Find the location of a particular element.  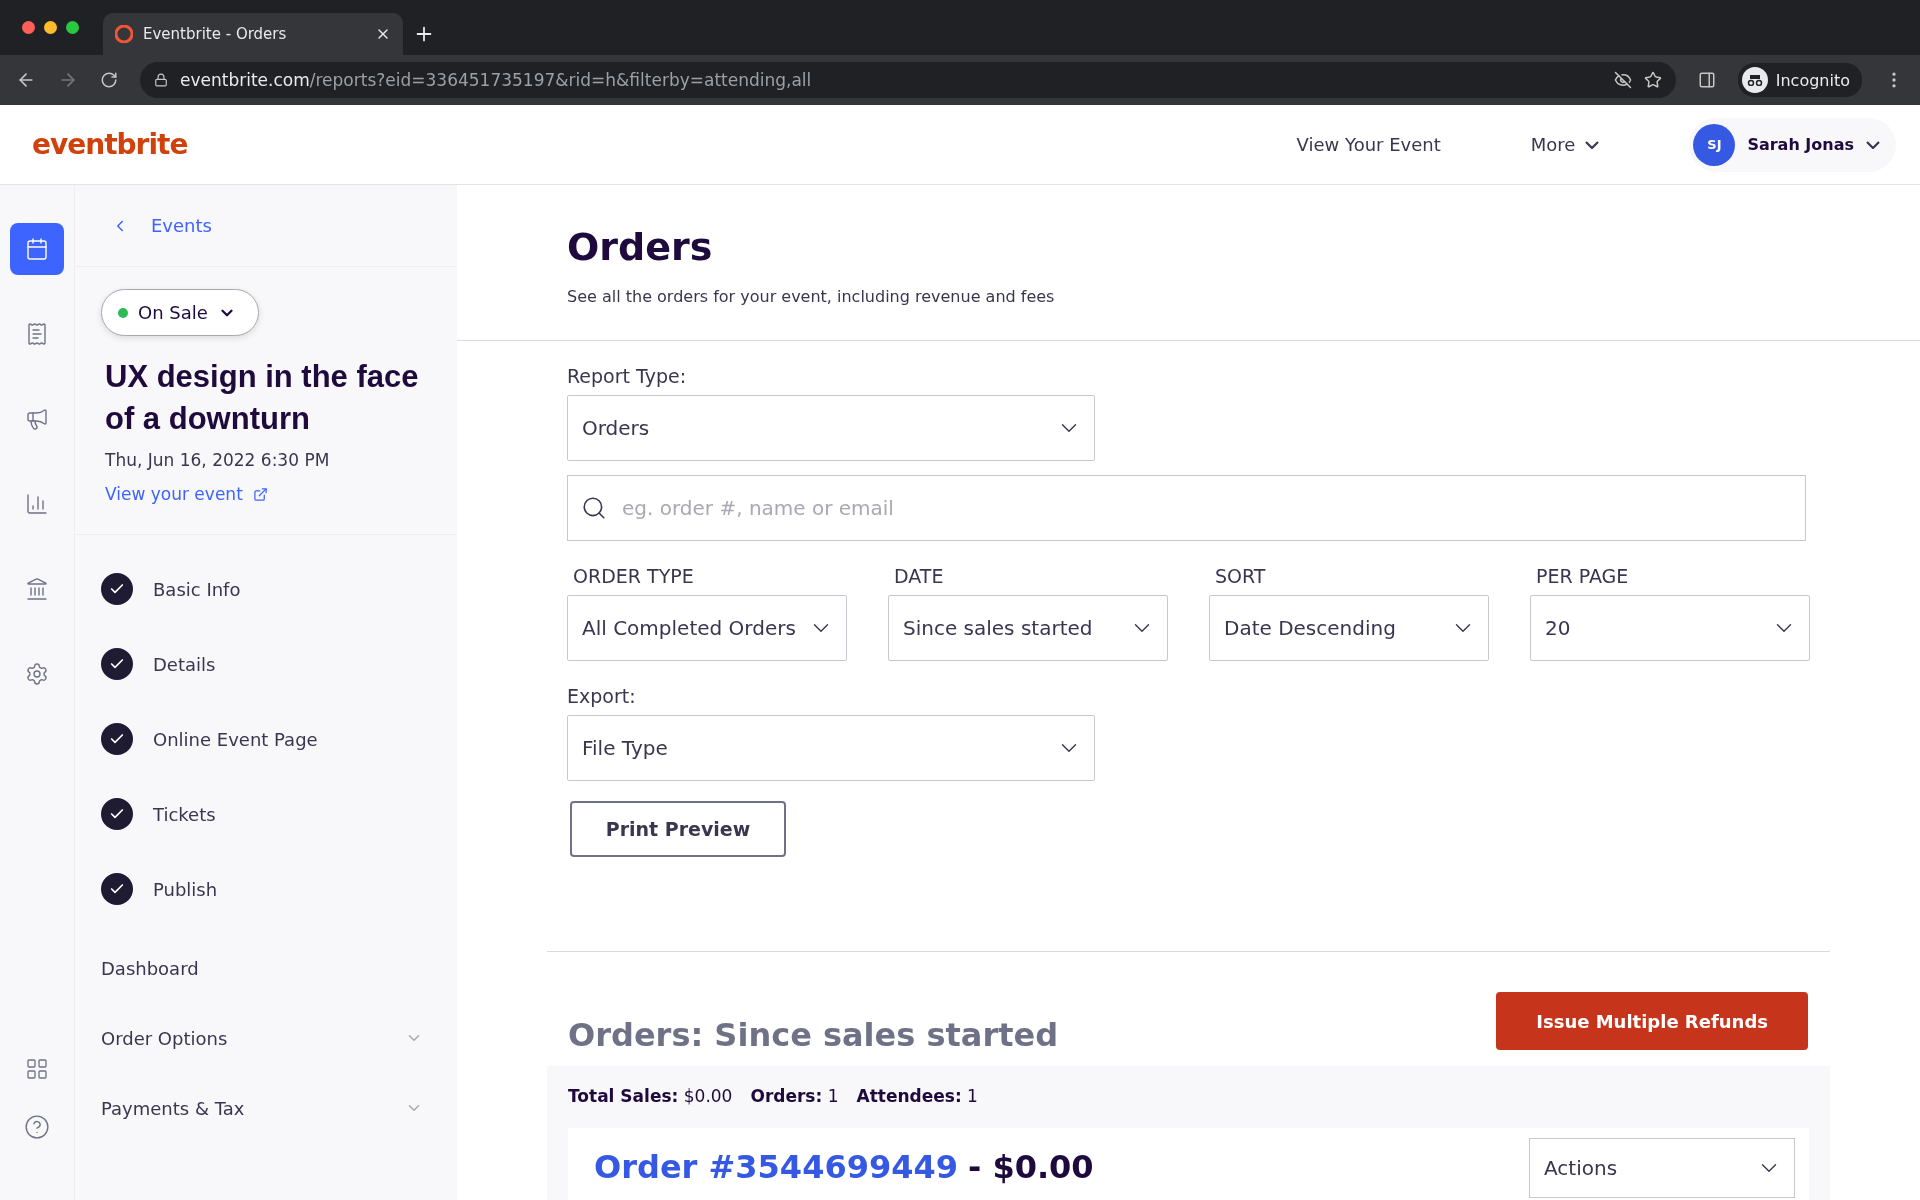

user-menu: SJ Sarah Jonas is located at coordinates (1792, 144).